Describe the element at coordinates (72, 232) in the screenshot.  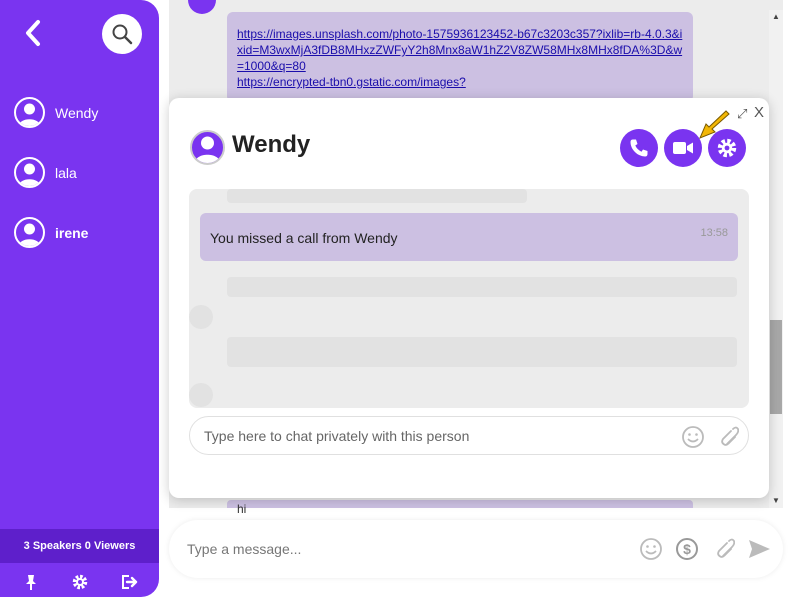
I see `user-name: irene` at that location.